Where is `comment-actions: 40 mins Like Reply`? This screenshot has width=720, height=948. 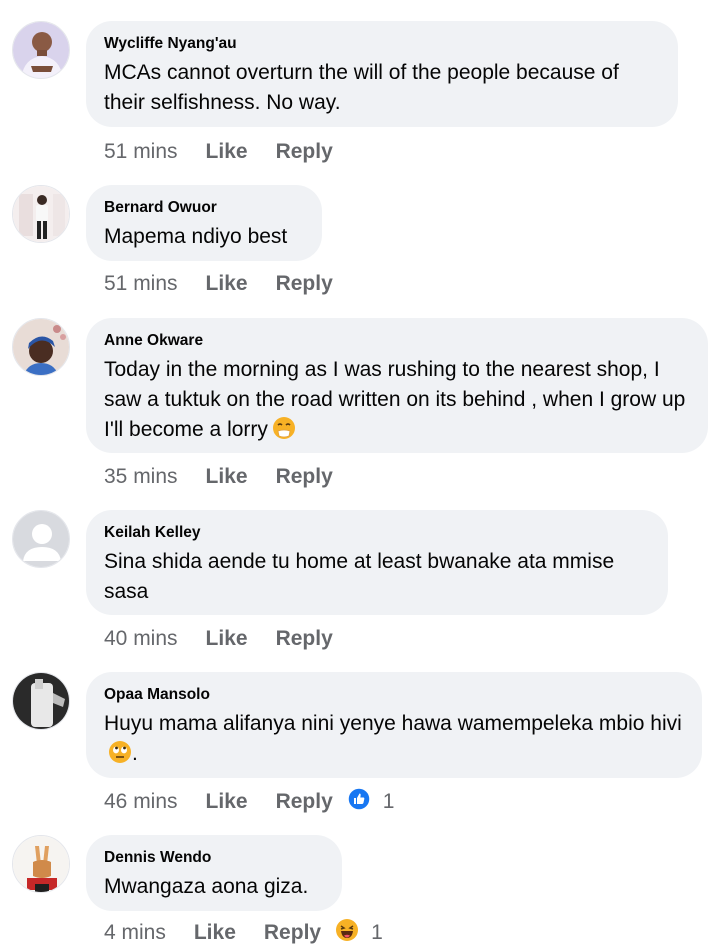
comment-actions: 40 mins Like Reply is located at coordinates (232, 639).